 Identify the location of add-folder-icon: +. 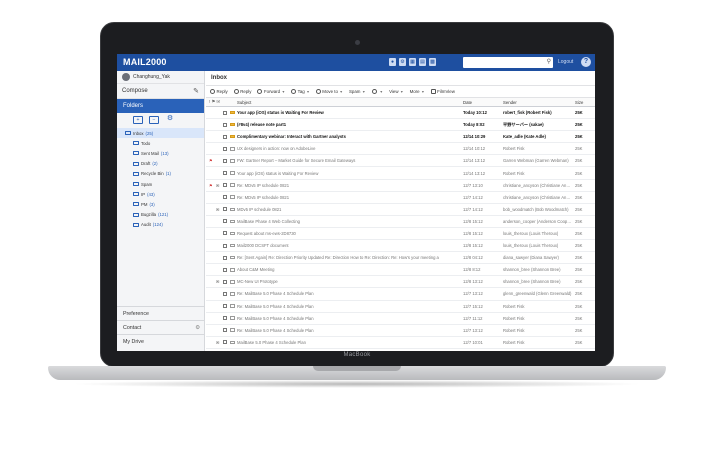
(138, 120).